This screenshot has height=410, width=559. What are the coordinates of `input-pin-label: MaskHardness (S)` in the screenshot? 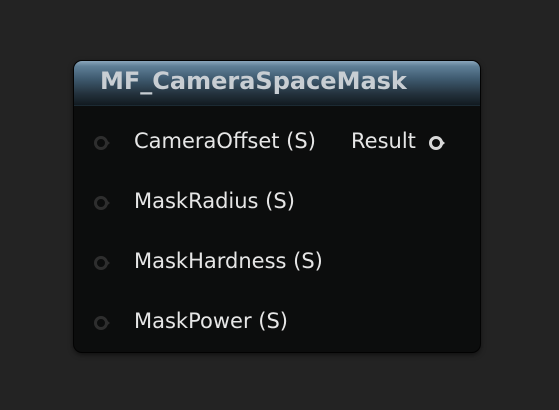 It's located at (228, 261).